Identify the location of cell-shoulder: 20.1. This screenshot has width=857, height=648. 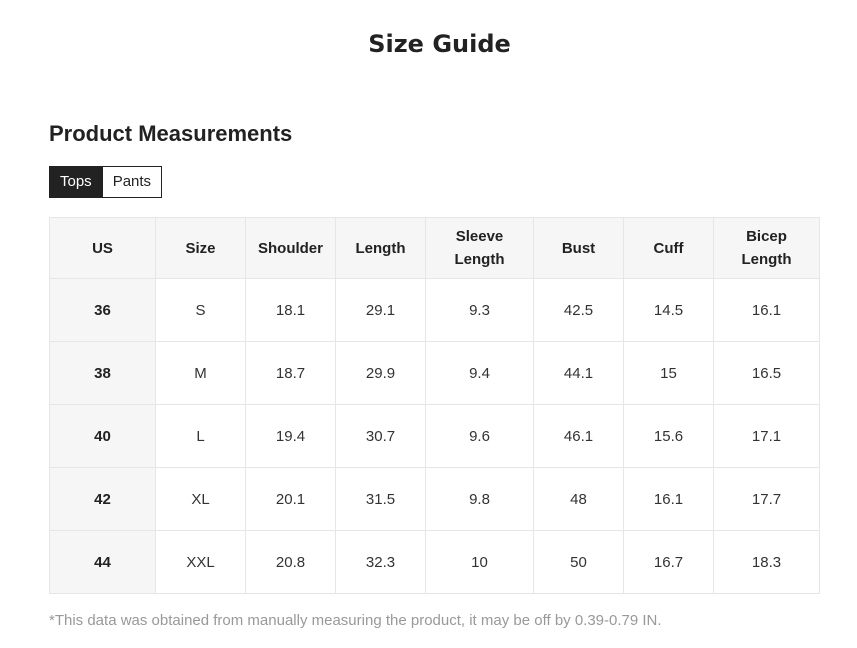
(290, 499).